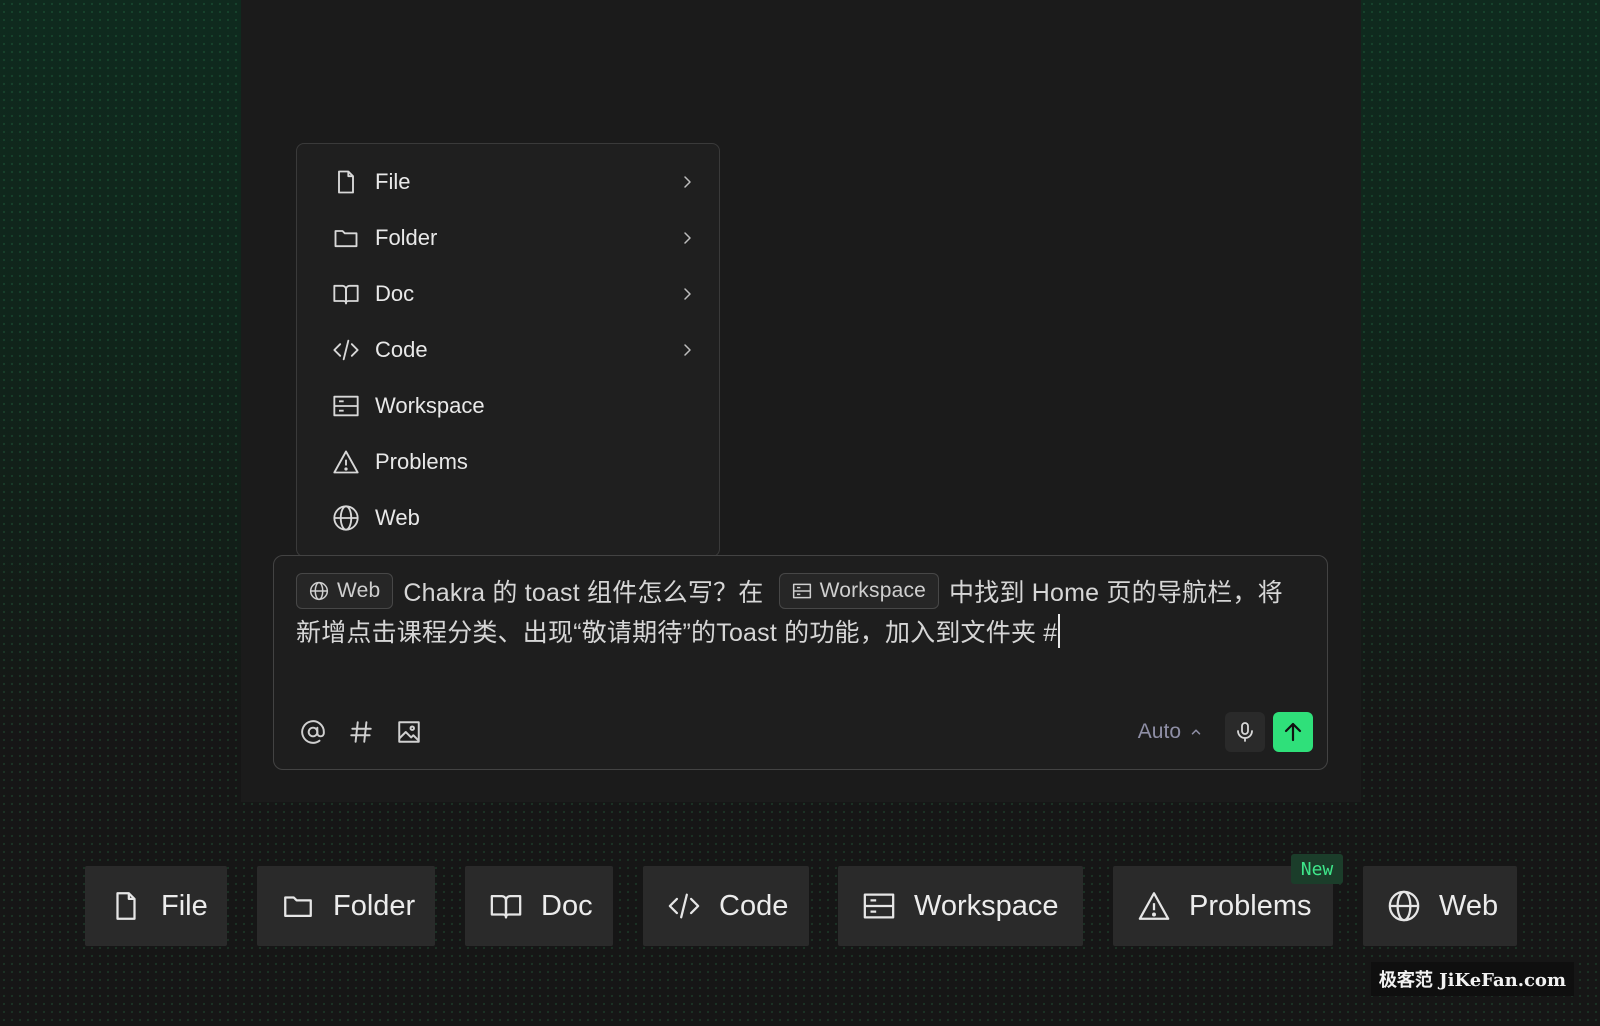 This screenshot has height=1026, width=1600. What do you see at coordinates (397, 517) in the screenshot?
I see `menu-item-label: Web` at bounding box center [397, 517].